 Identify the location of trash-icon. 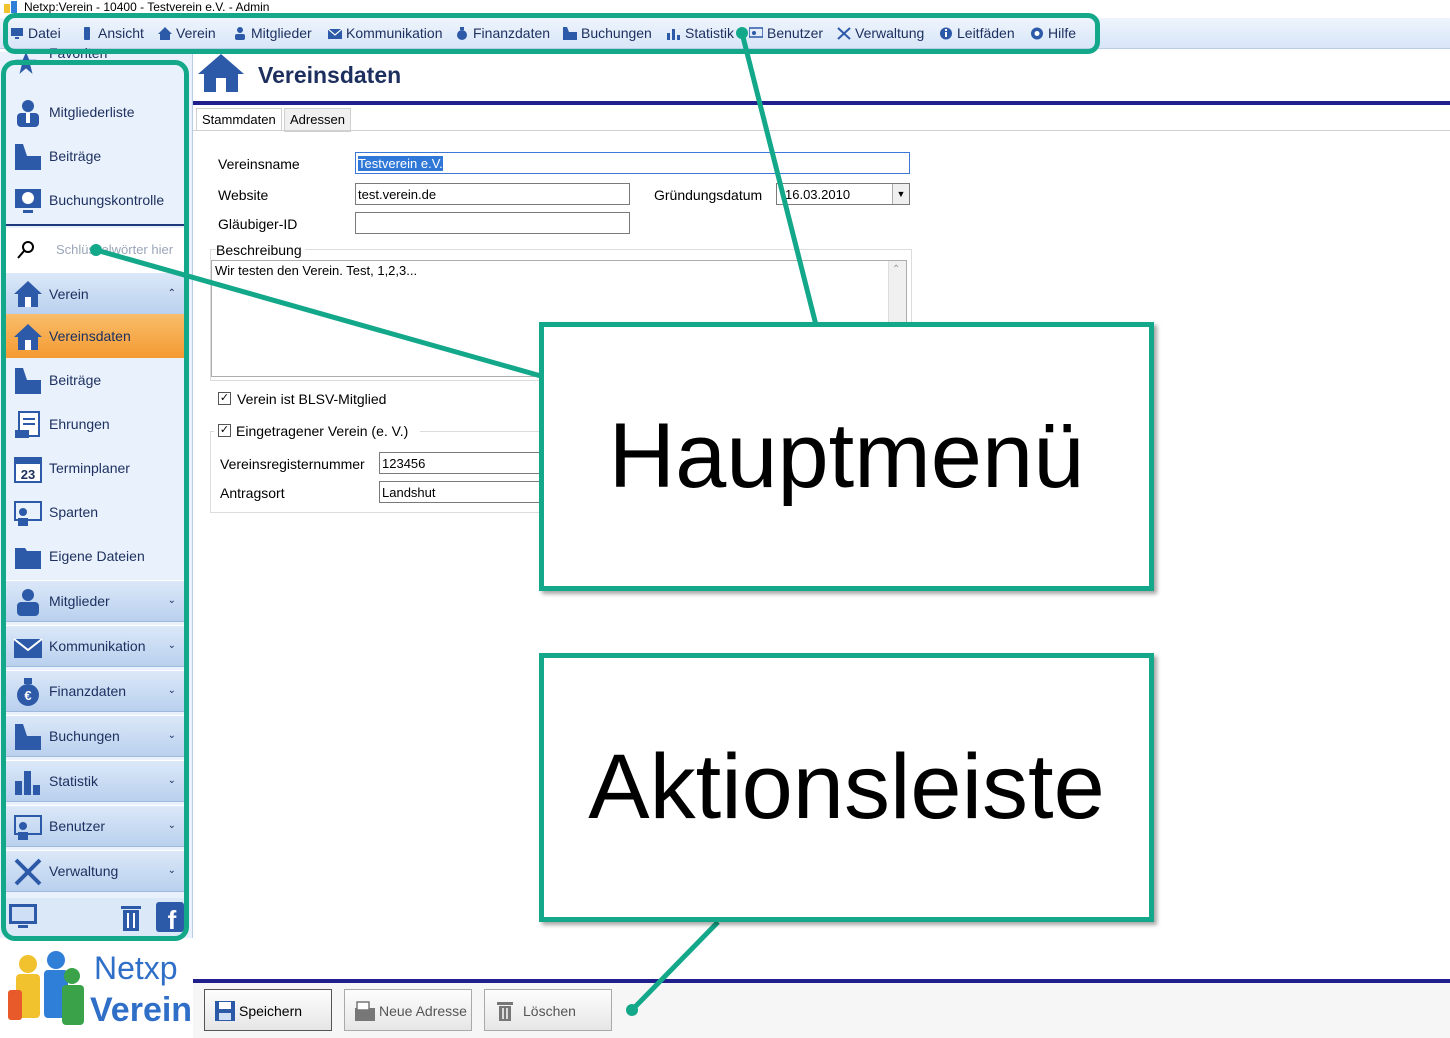
(505, 1011).